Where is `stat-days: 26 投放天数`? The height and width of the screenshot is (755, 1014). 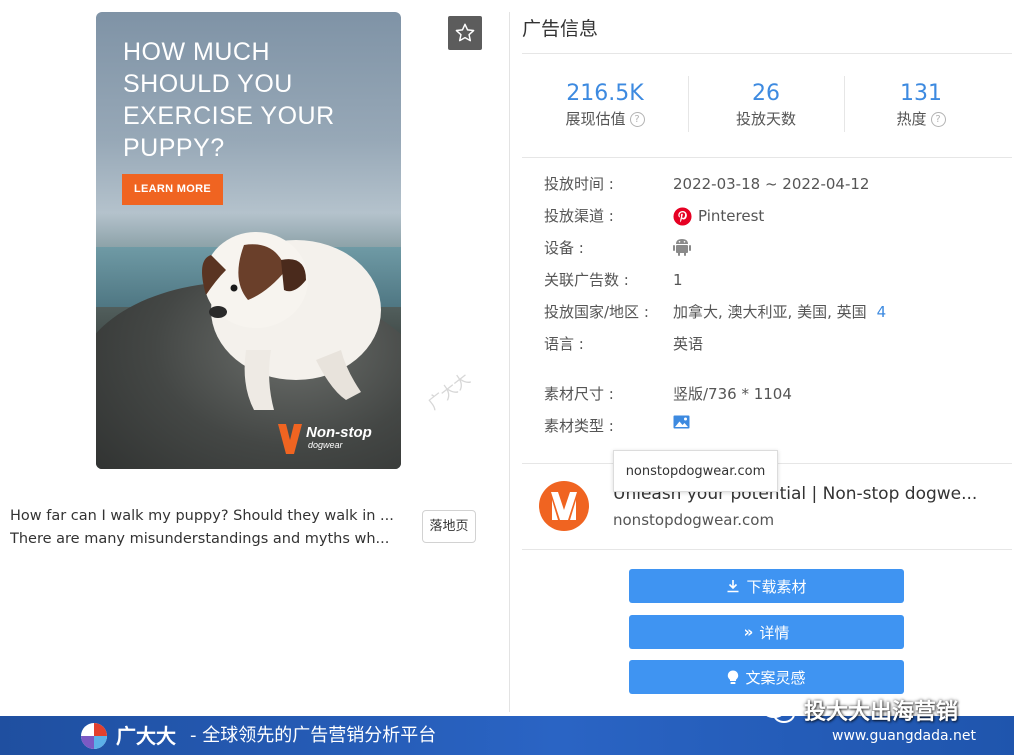 stat-days: 26 投放天数 is located at coordinates (766, 105).